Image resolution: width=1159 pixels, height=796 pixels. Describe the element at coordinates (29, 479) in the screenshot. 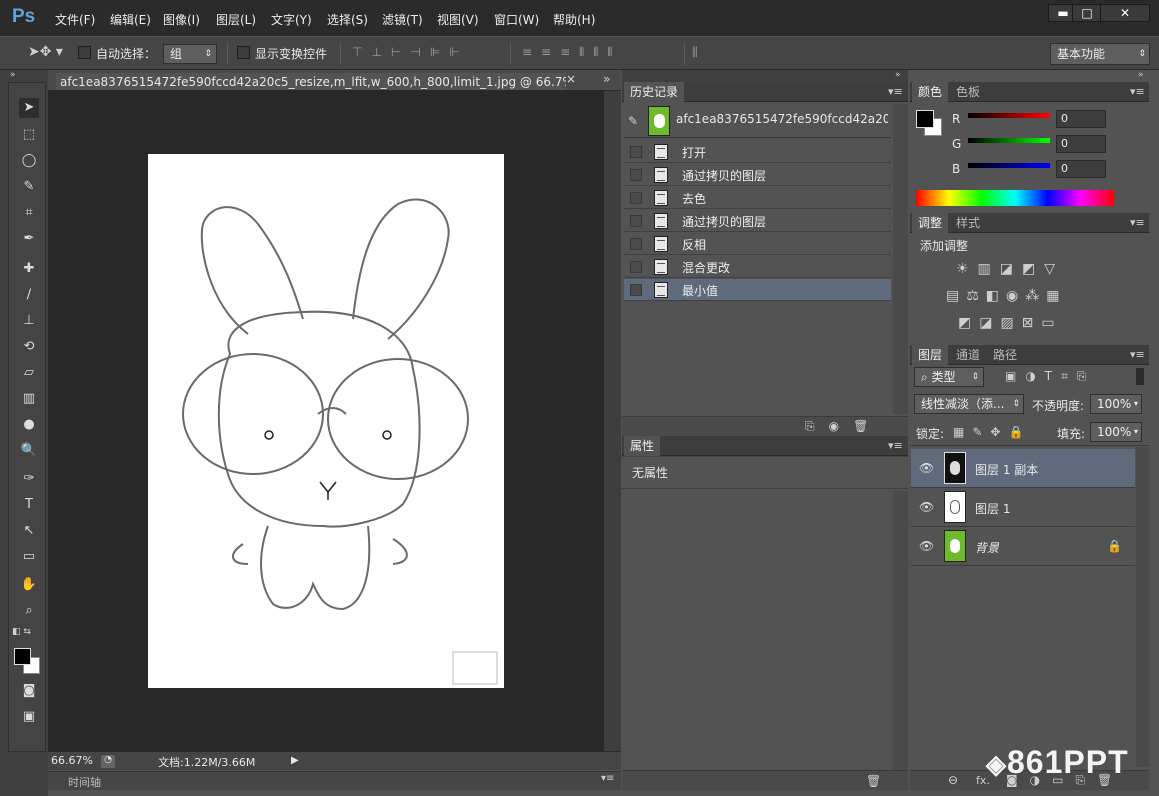

I see `pen-tool-icon: ✑` at that location.